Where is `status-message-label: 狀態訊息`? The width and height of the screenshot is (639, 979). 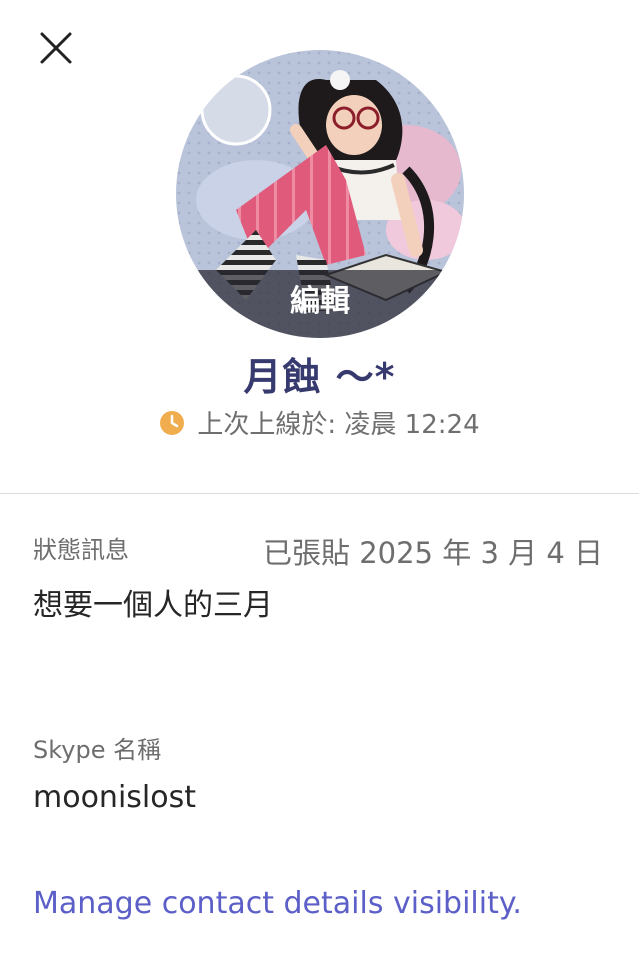 status-message-label: 狀態訊息 is located at coordinates (81, 550).